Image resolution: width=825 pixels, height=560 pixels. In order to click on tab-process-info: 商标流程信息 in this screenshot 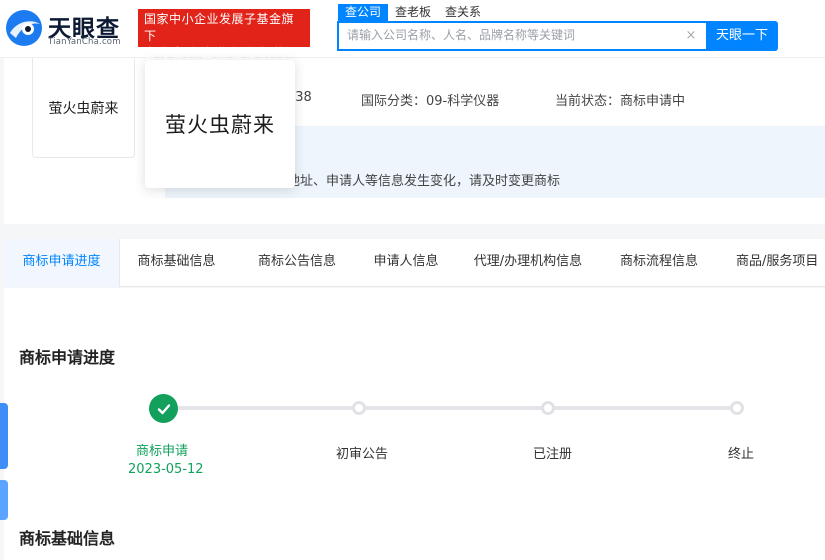, I will do `click(659, 263)`.